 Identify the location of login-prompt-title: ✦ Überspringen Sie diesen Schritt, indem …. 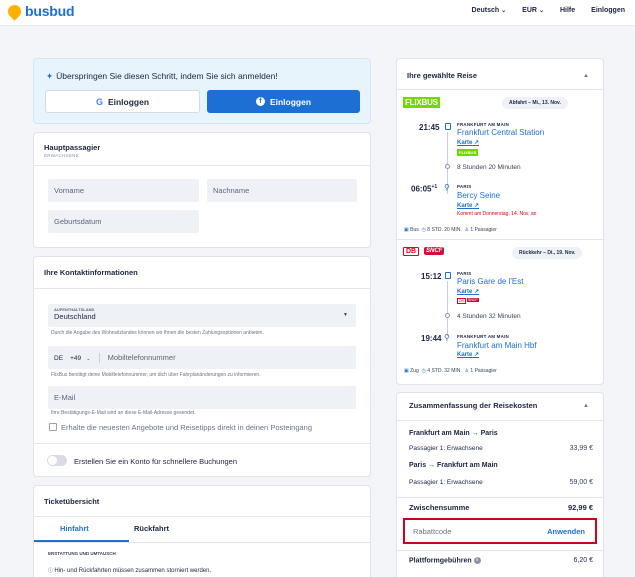
(162, 76).